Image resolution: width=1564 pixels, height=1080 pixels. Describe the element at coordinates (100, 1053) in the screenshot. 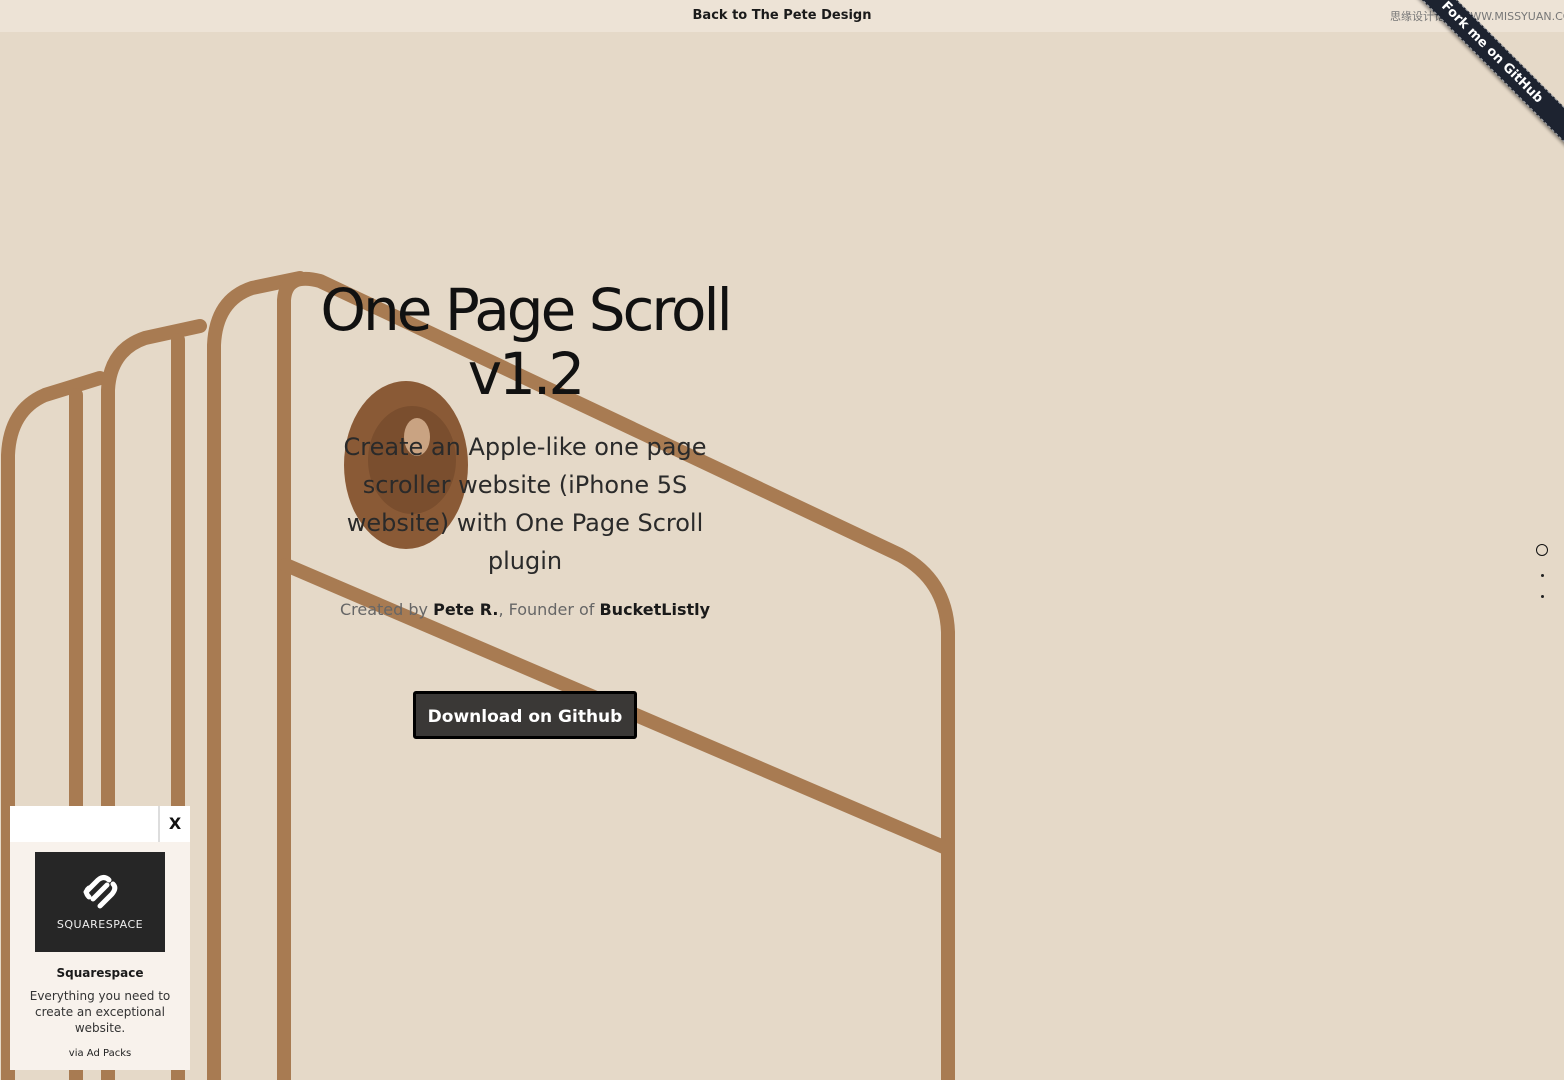

I see `ad-via-link: via Ad Packs` at that location.